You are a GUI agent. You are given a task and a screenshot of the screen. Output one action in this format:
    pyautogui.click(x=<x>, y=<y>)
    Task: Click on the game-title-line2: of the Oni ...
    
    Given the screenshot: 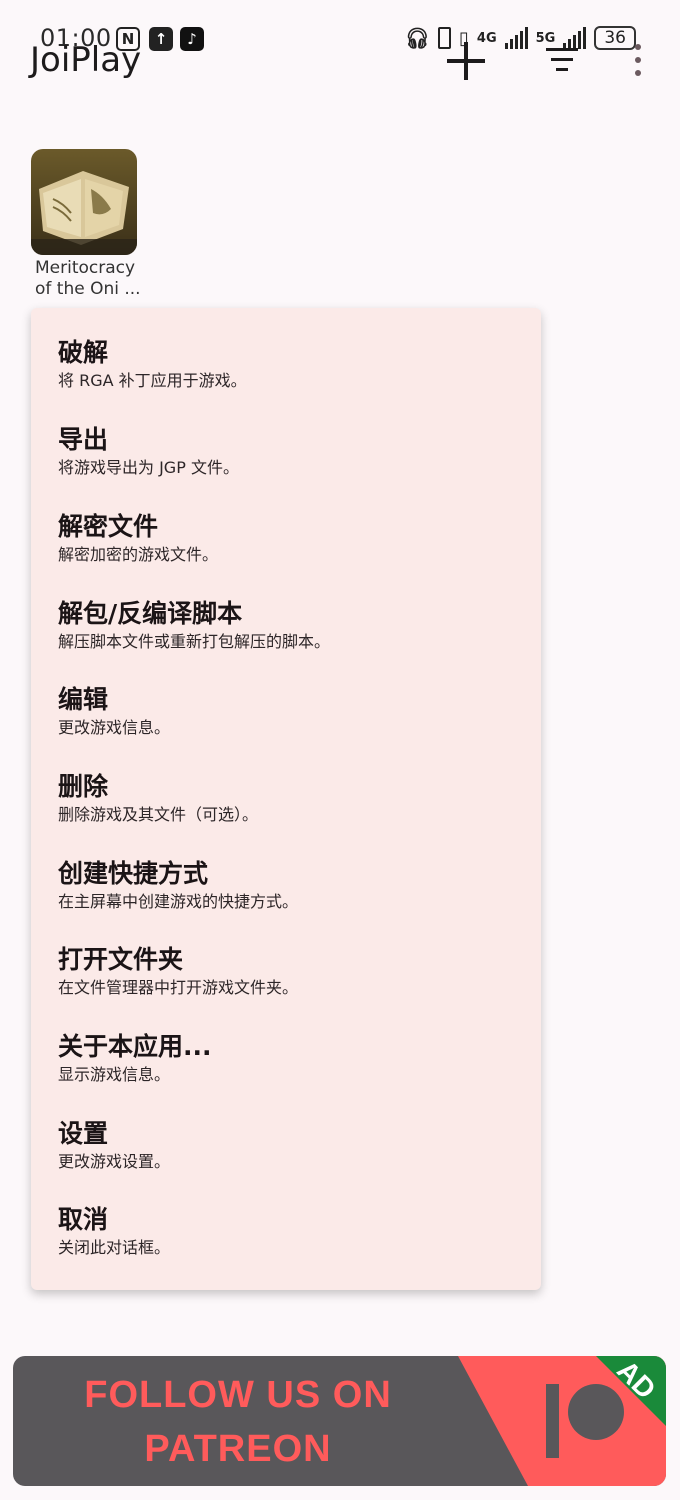 What is the action you would take?
    pyautogui.click(x=88, y=289)
    